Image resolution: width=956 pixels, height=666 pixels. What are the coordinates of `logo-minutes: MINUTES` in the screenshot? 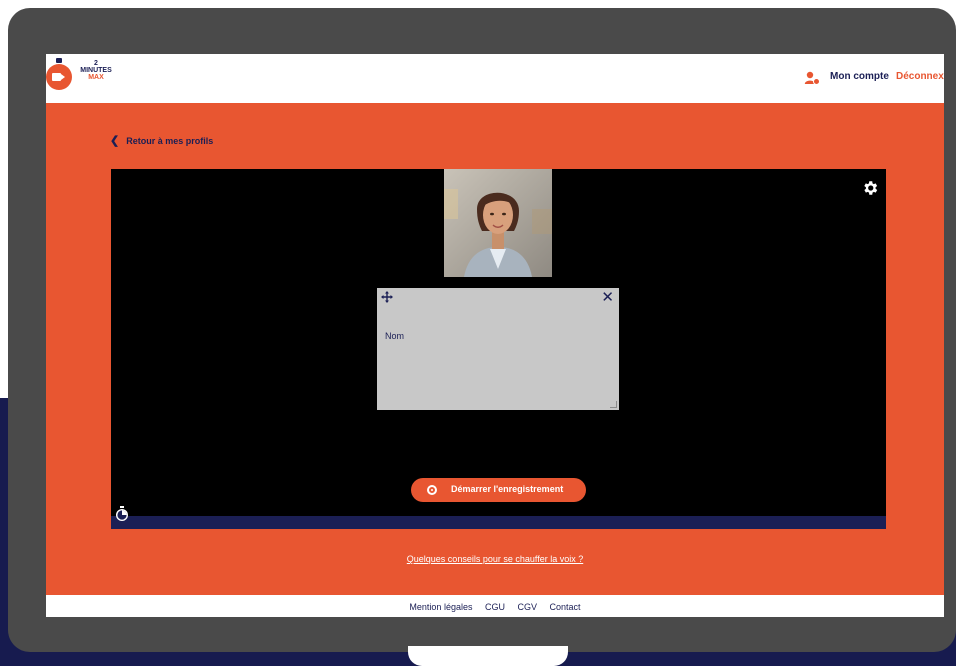 It's located at (96, 70).